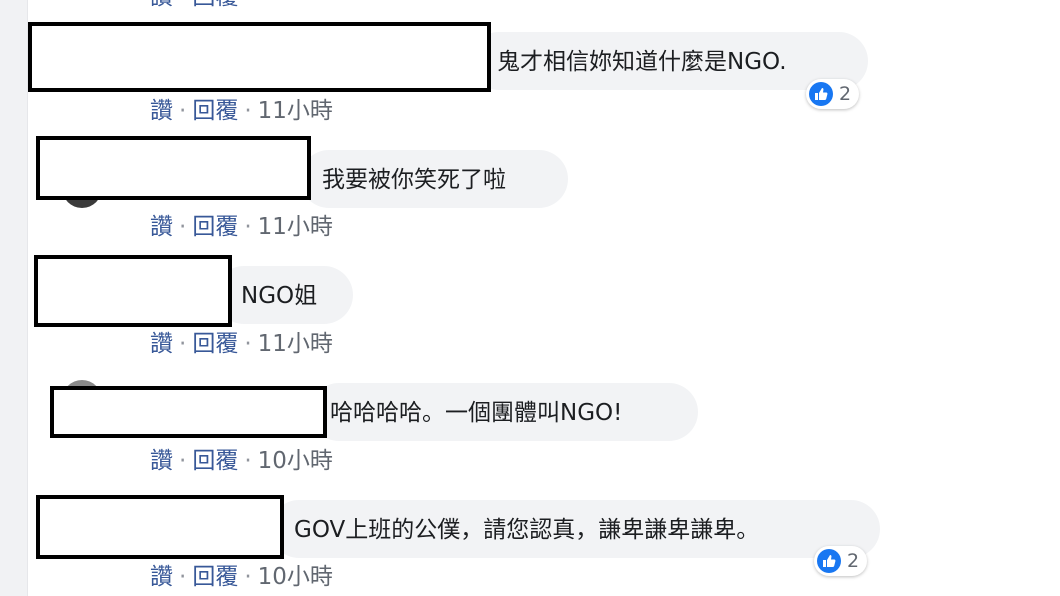 This screenshot has width=1060, height=596. Describe the element at coordinates (279, 296) in the screenshot. I see `comment-text: NGO姐` at that location.